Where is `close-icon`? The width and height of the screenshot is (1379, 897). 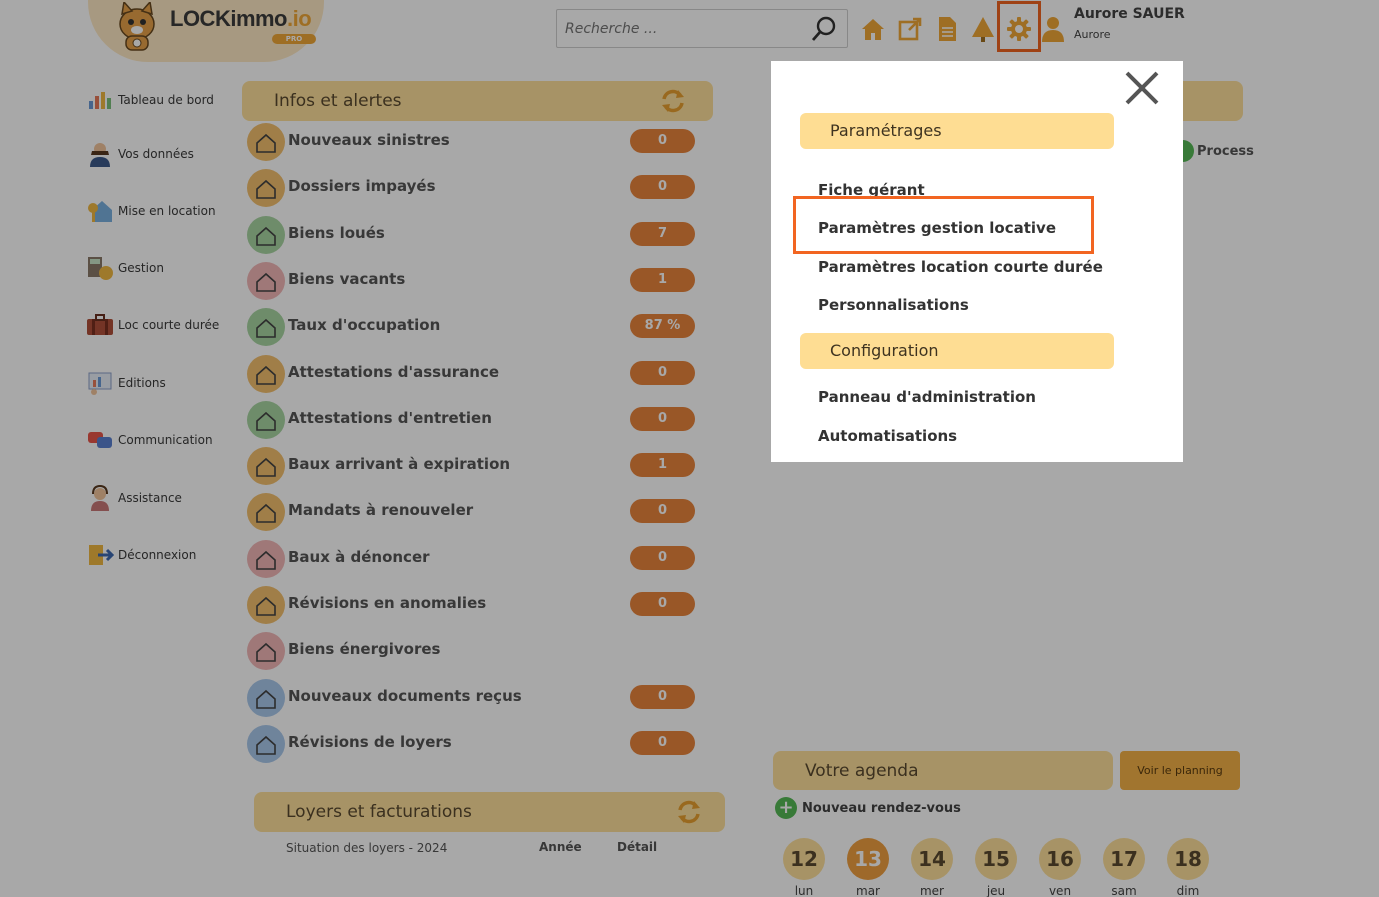
close-icon is located at coordinates (1142, 88).